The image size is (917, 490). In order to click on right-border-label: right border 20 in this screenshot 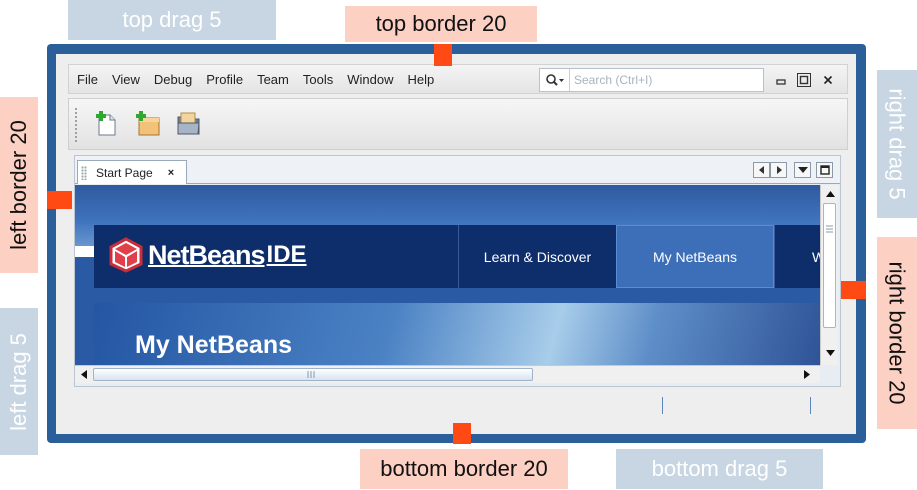, I will do `click(897, 333)`.